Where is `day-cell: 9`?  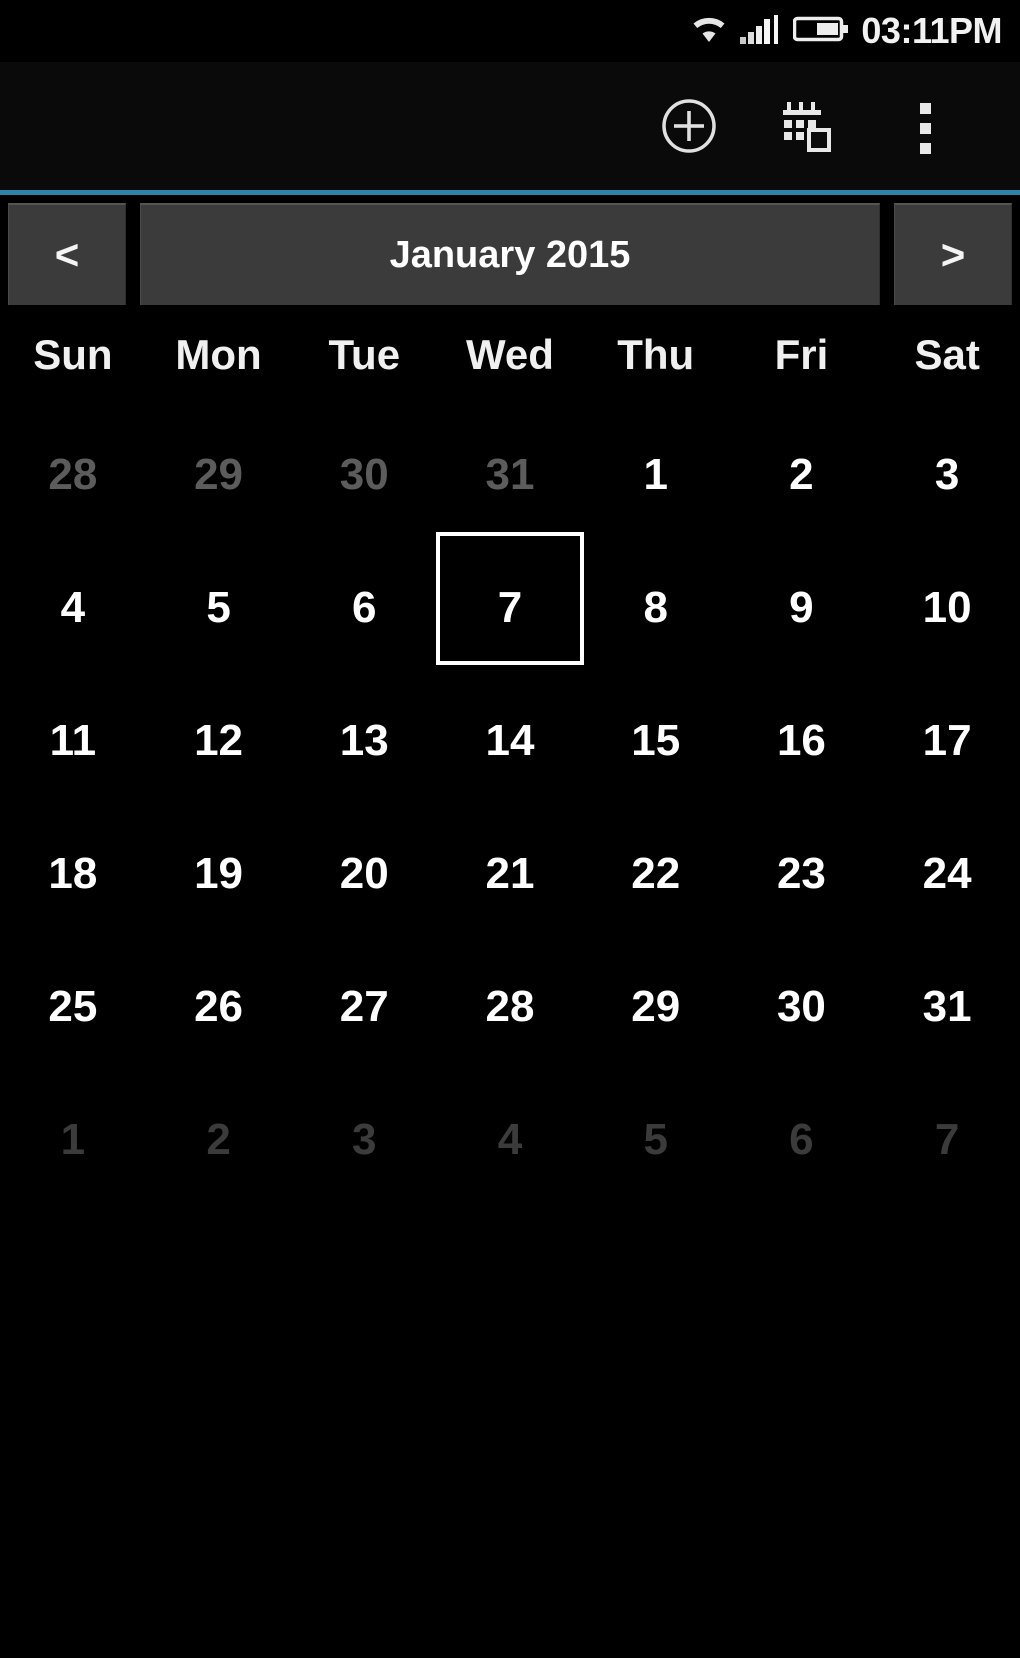 day-cell: 9 is located at coordinates (802, 604).